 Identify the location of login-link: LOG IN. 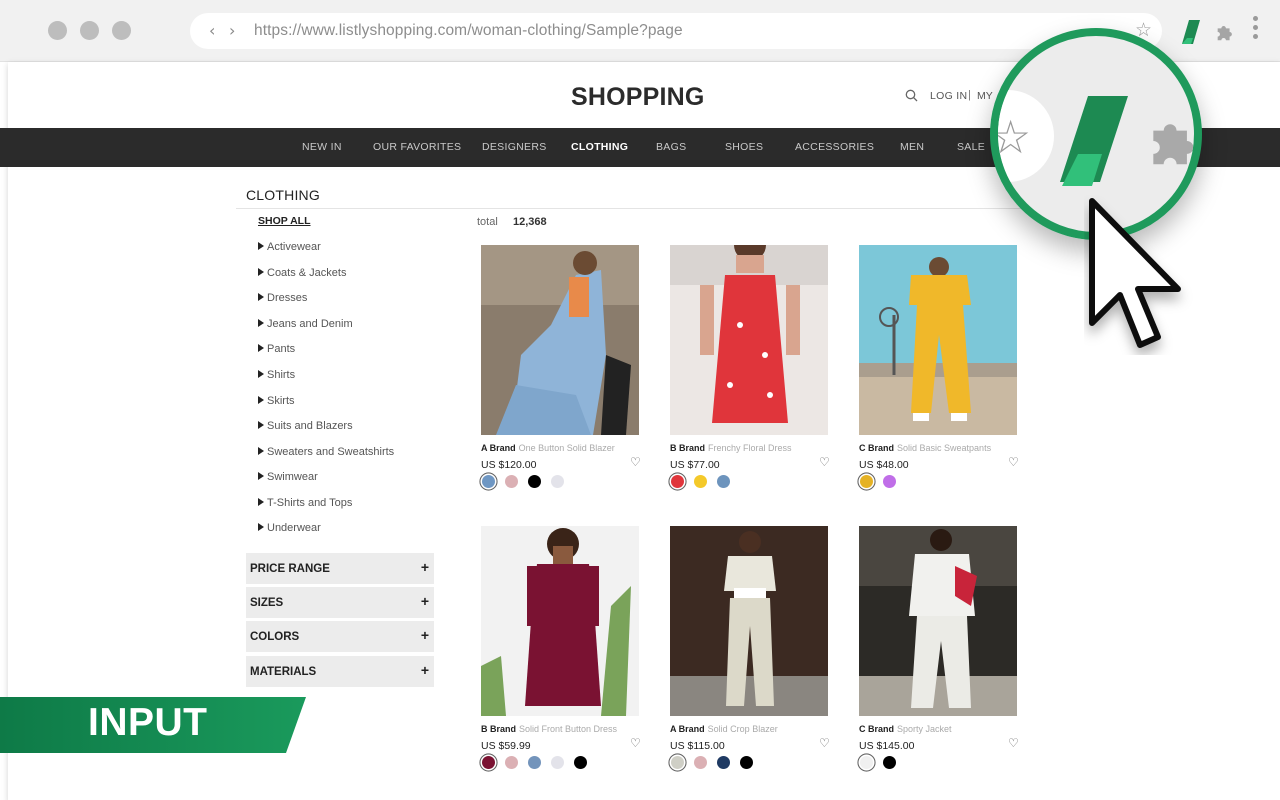
(948, 96).